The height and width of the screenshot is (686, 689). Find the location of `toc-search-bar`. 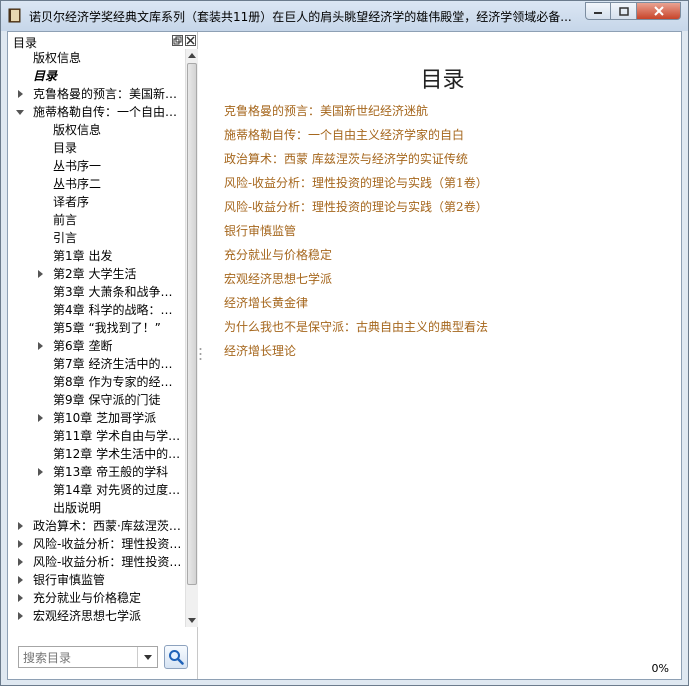

toc-search-bar is located at coordinates (103, 657).